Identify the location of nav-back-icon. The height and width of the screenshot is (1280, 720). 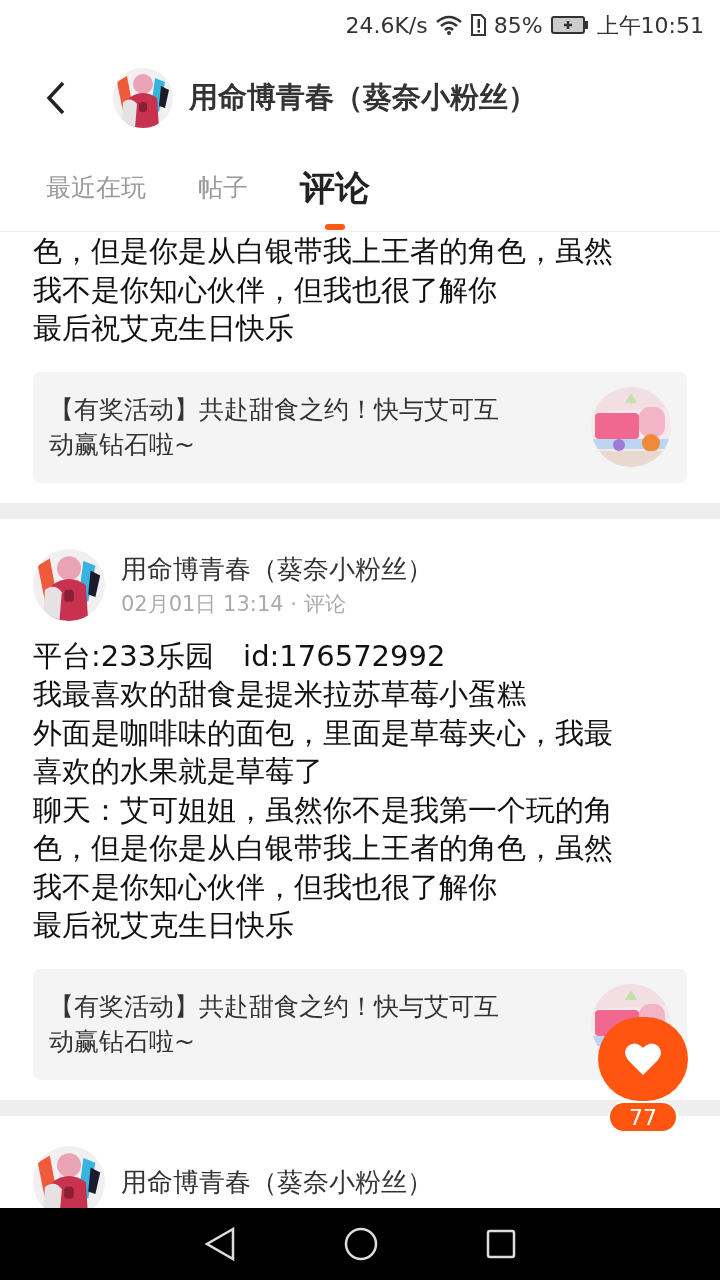
(220, 1244).